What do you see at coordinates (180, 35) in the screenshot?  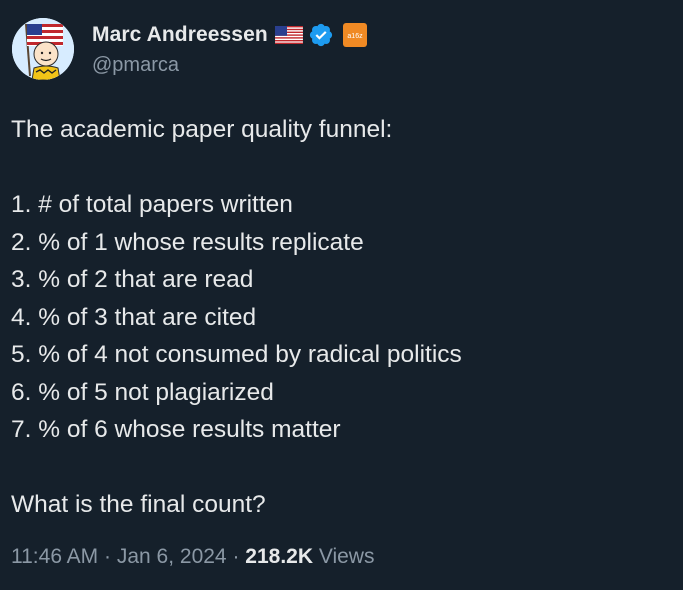 I see `author-display-name: Marc Andreessen` at bounding box center [180, 35].